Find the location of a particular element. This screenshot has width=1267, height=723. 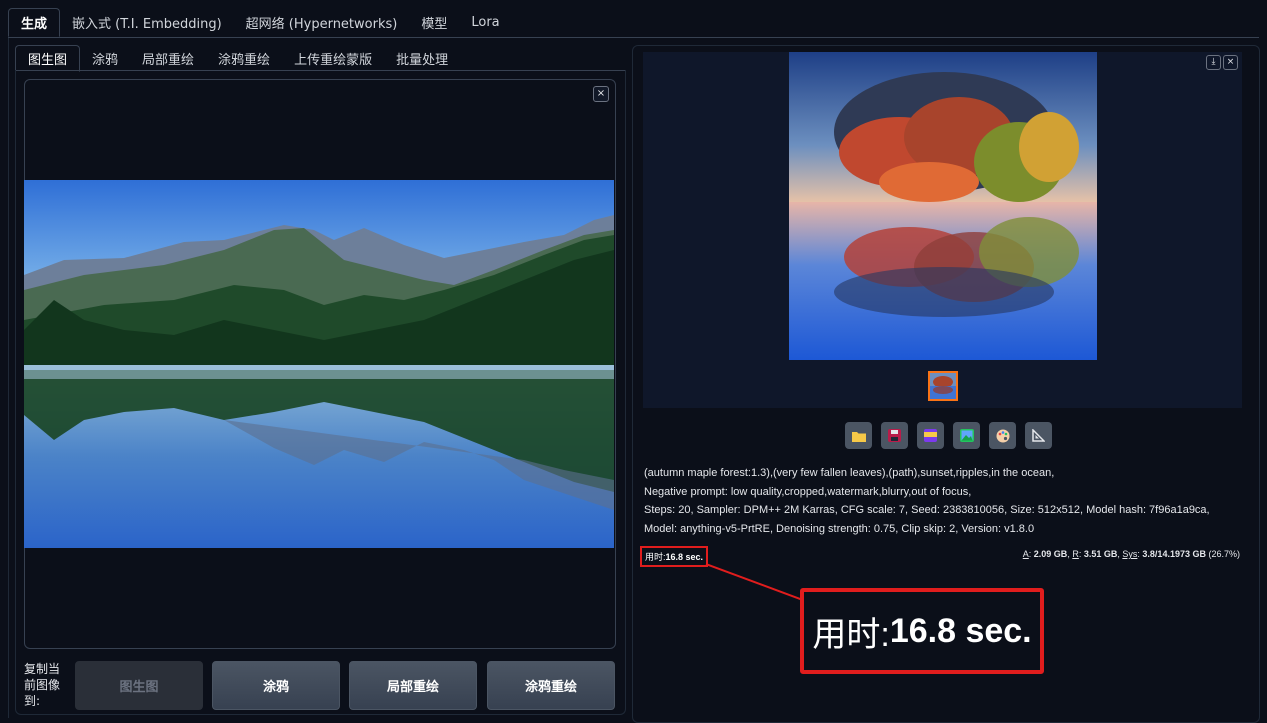

ruler-icon is located at coordinates (1038, 435).